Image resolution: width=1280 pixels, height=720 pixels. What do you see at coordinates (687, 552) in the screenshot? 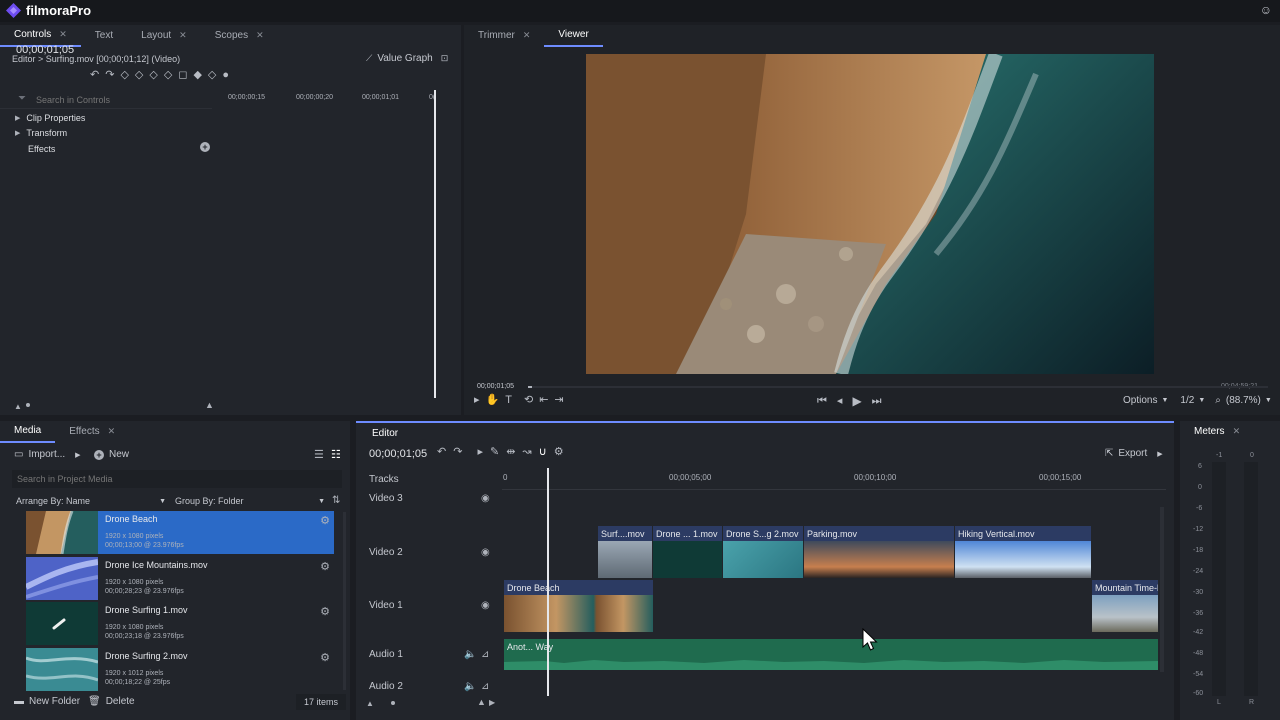
I see `timeline-clip: Drone ... 1.mov` at bounding box center [687, 552].